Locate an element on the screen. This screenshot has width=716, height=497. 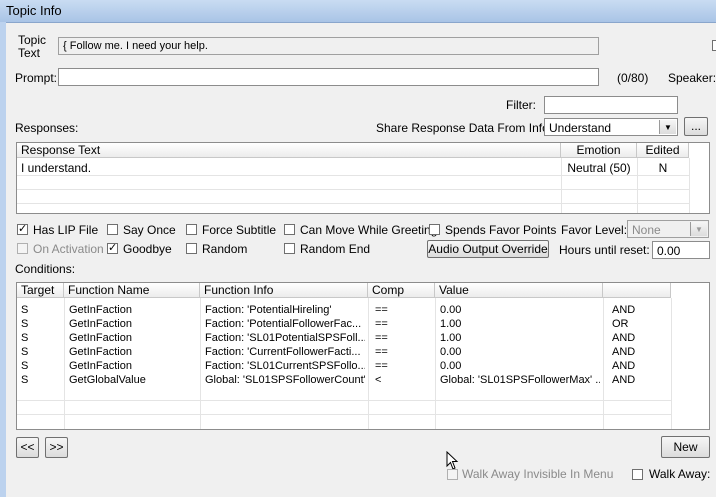
random-checkbox is located at coordinates (191, 248).